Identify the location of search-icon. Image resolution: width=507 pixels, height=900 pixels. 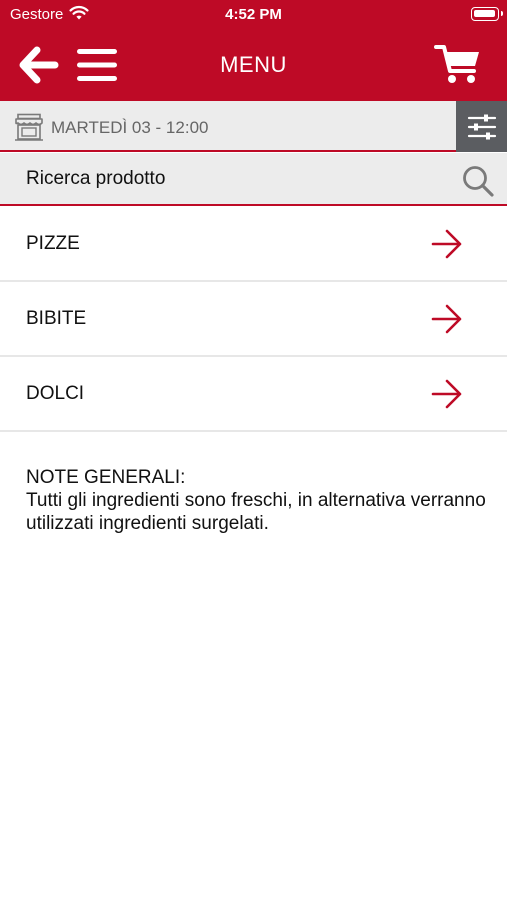
(478, 181).